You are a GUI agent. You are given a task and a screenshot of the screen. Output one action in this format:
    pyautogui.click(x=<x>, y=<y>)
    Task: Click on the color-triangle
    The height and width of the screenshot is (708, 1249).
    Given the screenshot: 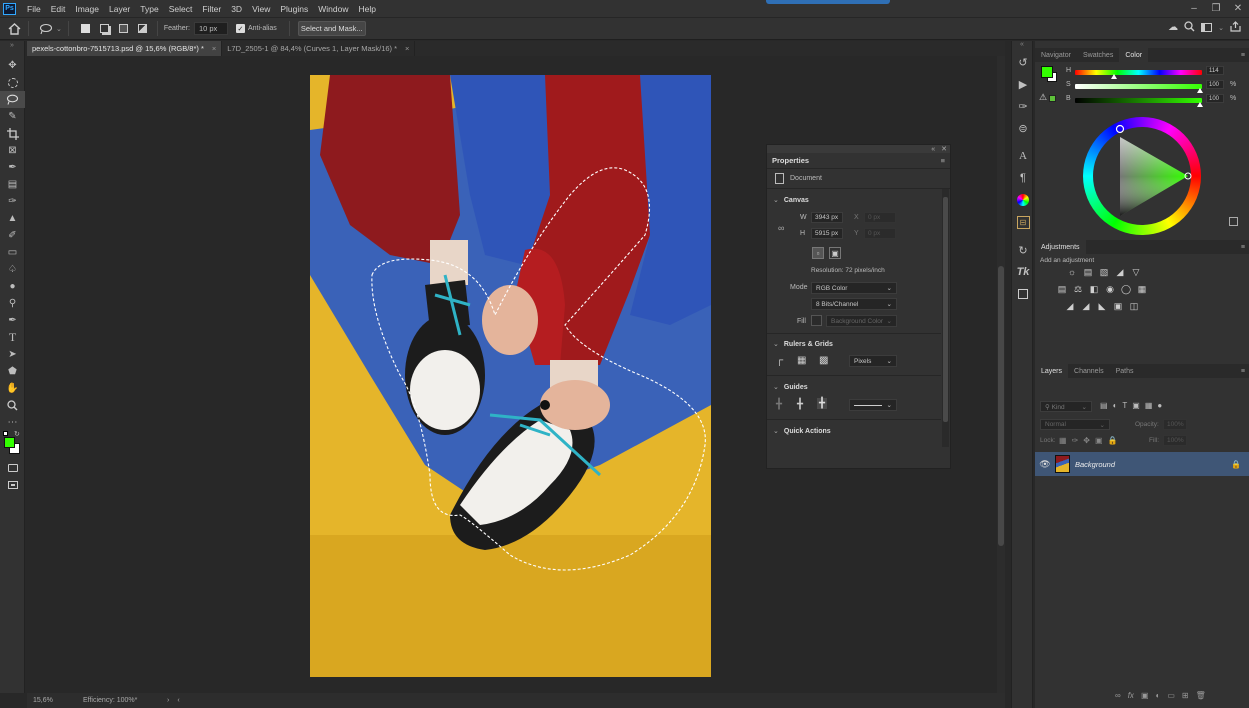 What is the action you would take?
    pyautogui.click(x=1142, y=176)
    